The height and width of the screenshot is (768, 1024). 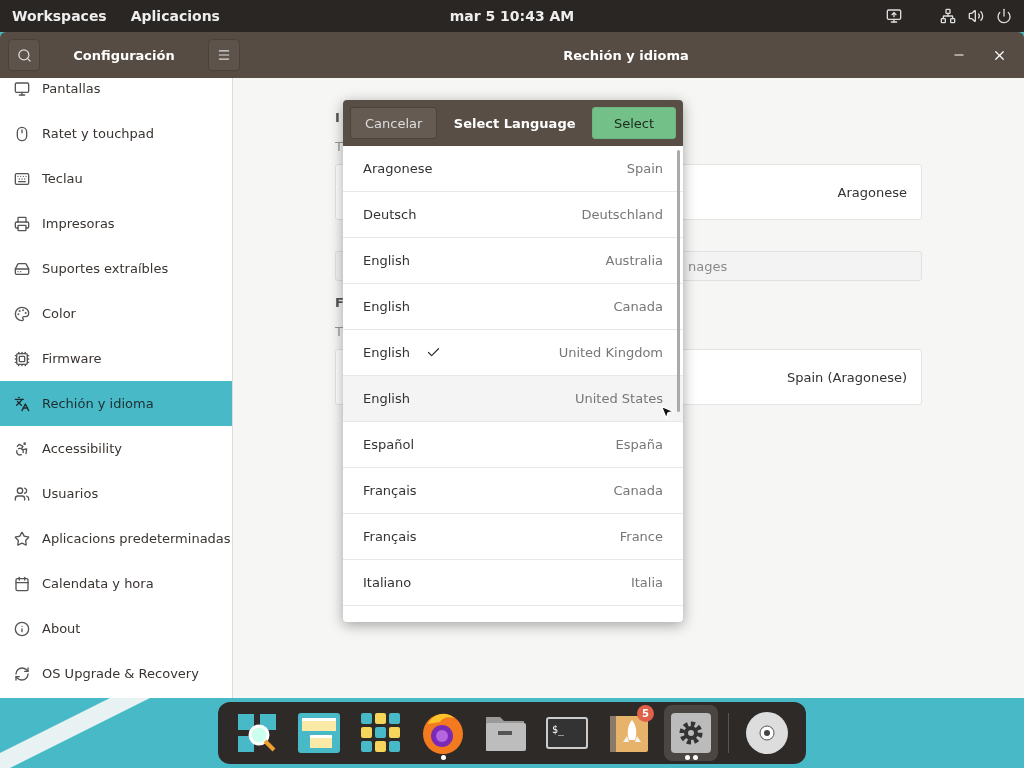 What do you see at coordinates (567, 733) in the screenshot?
I see `terminal-icon: $_` at bounding box center [567, 733].